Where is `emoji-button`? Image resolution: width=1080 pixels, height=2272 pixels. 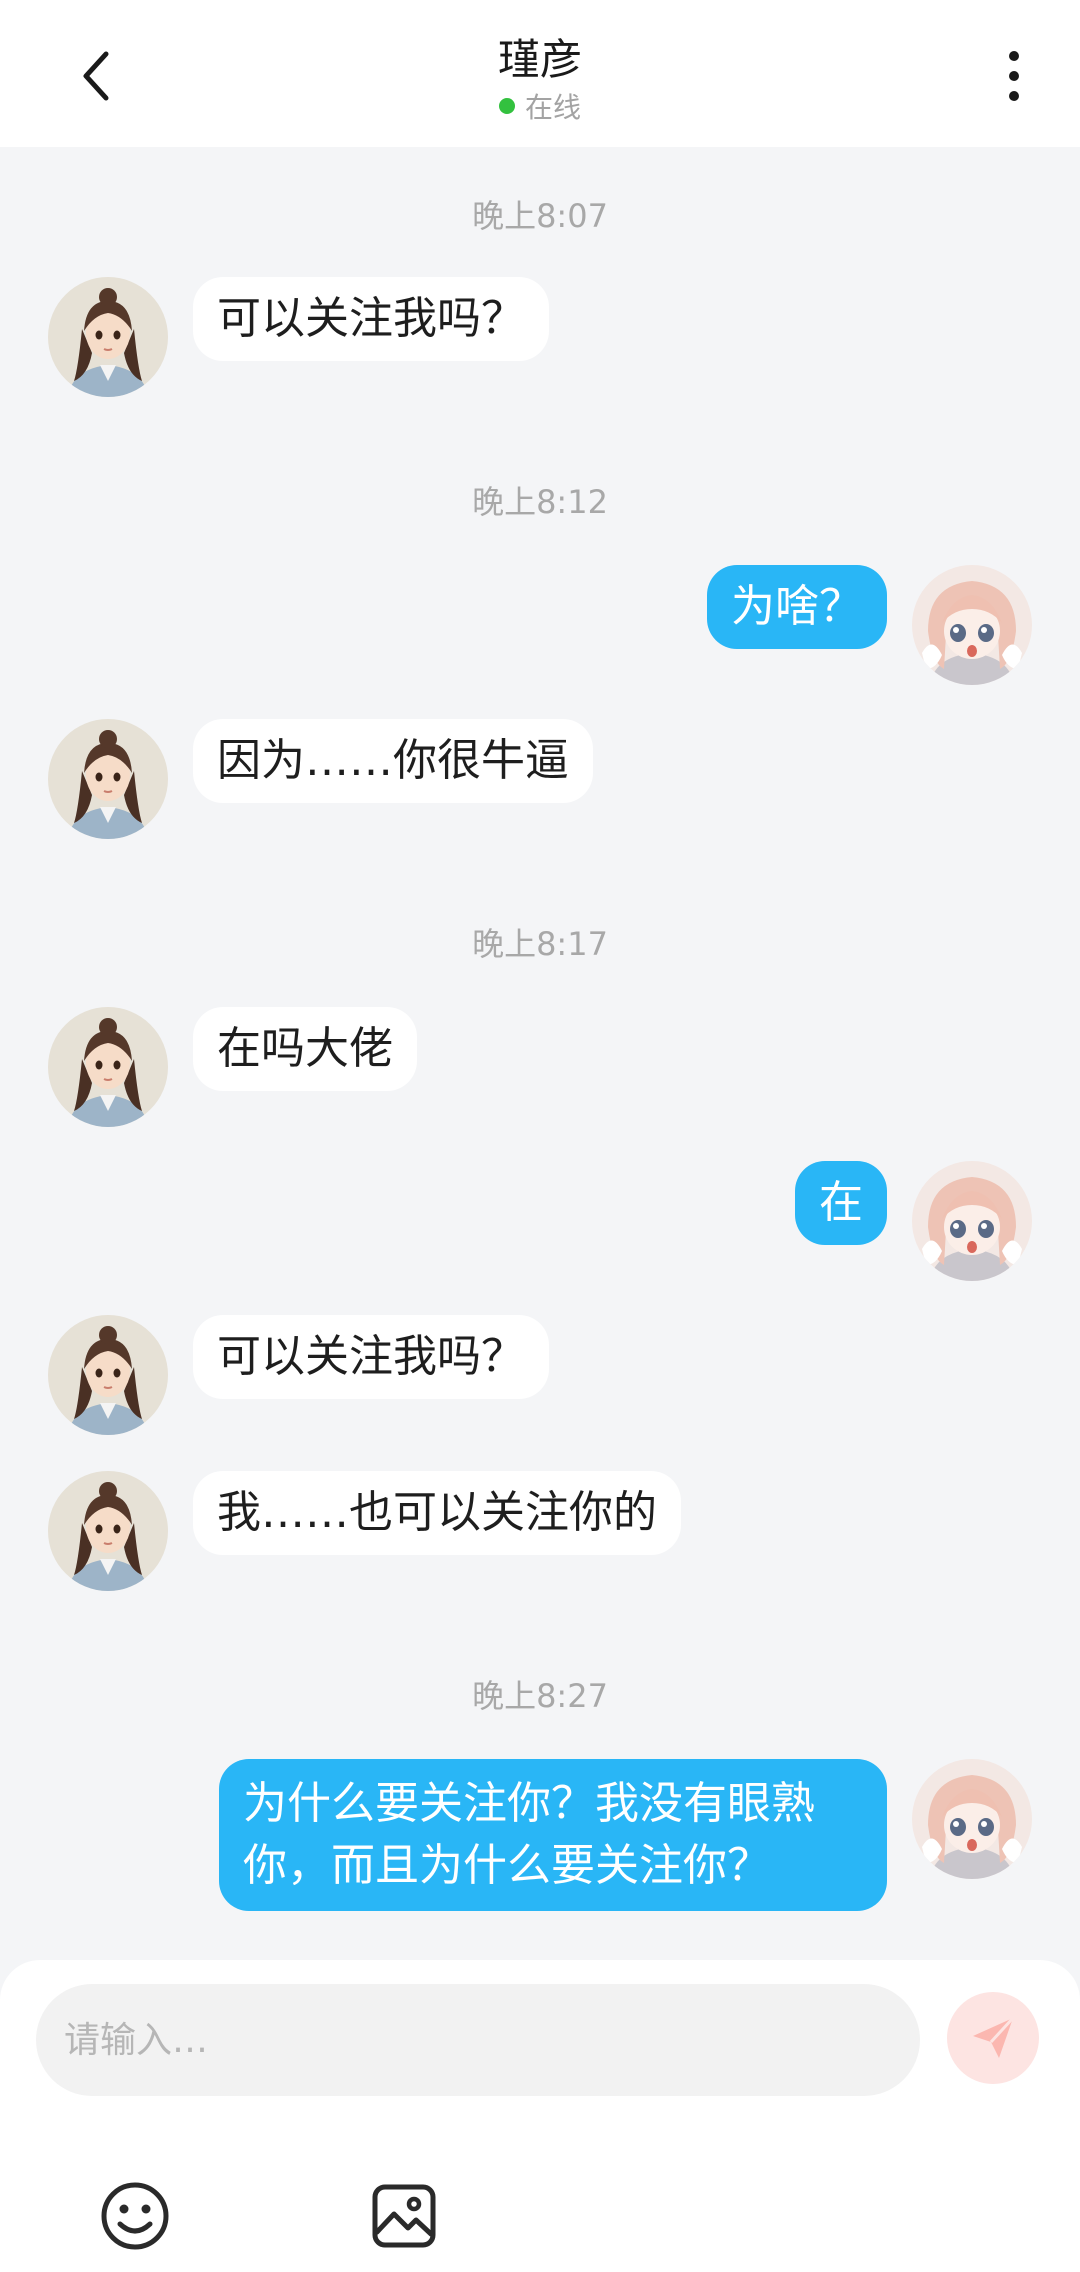
emoji-button is located at coordinates (135, 2216).